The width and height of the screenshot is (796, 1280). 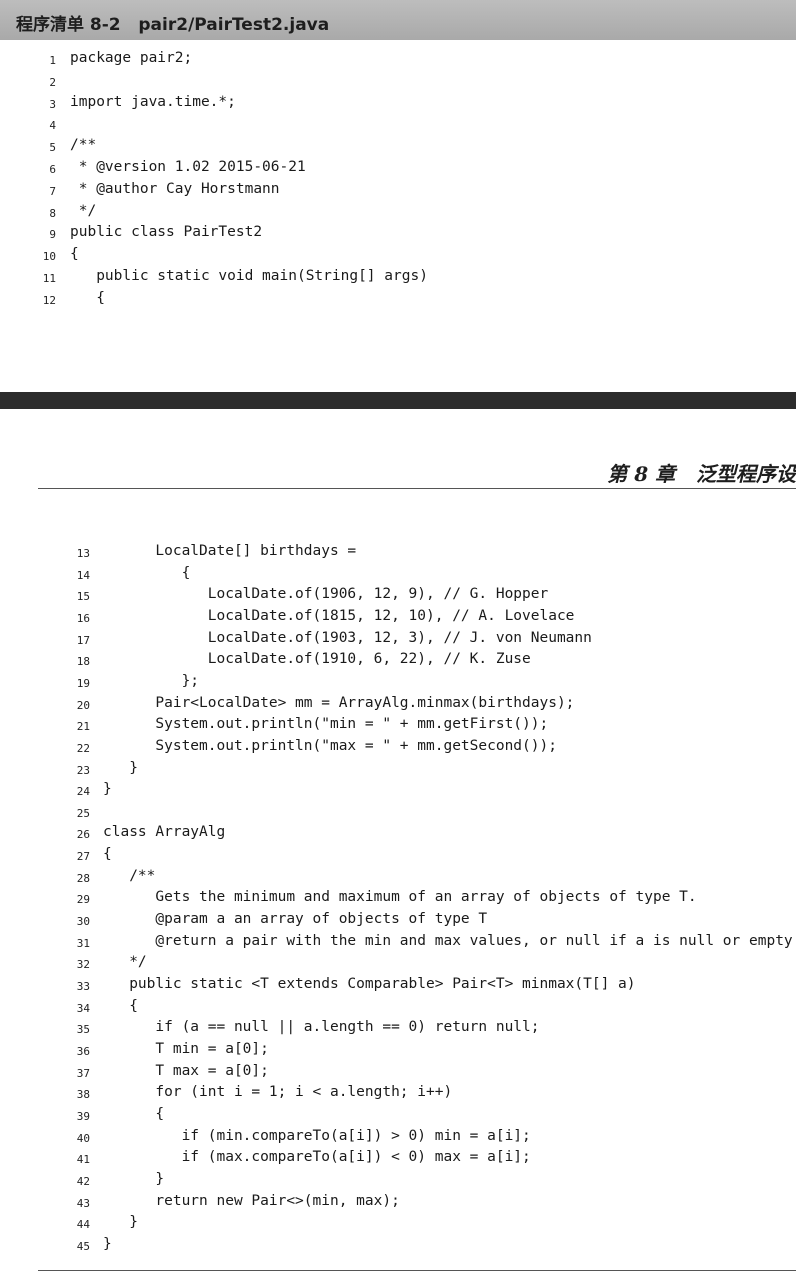 What do you see at coordinates (83, 1138) in the screenshot?
I see `line-number: 40` at bounding box center [83, 1138].